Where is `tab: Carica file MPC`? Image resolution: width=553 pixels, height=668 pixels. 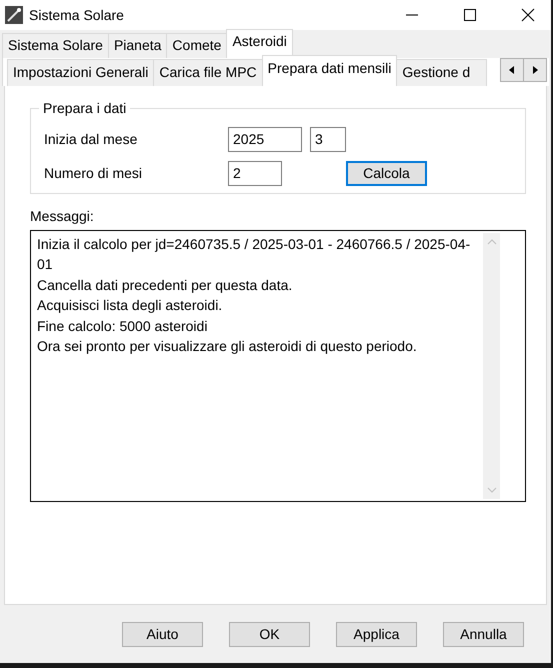
tab: Carica file MPC is located at coordinates (208, 72).